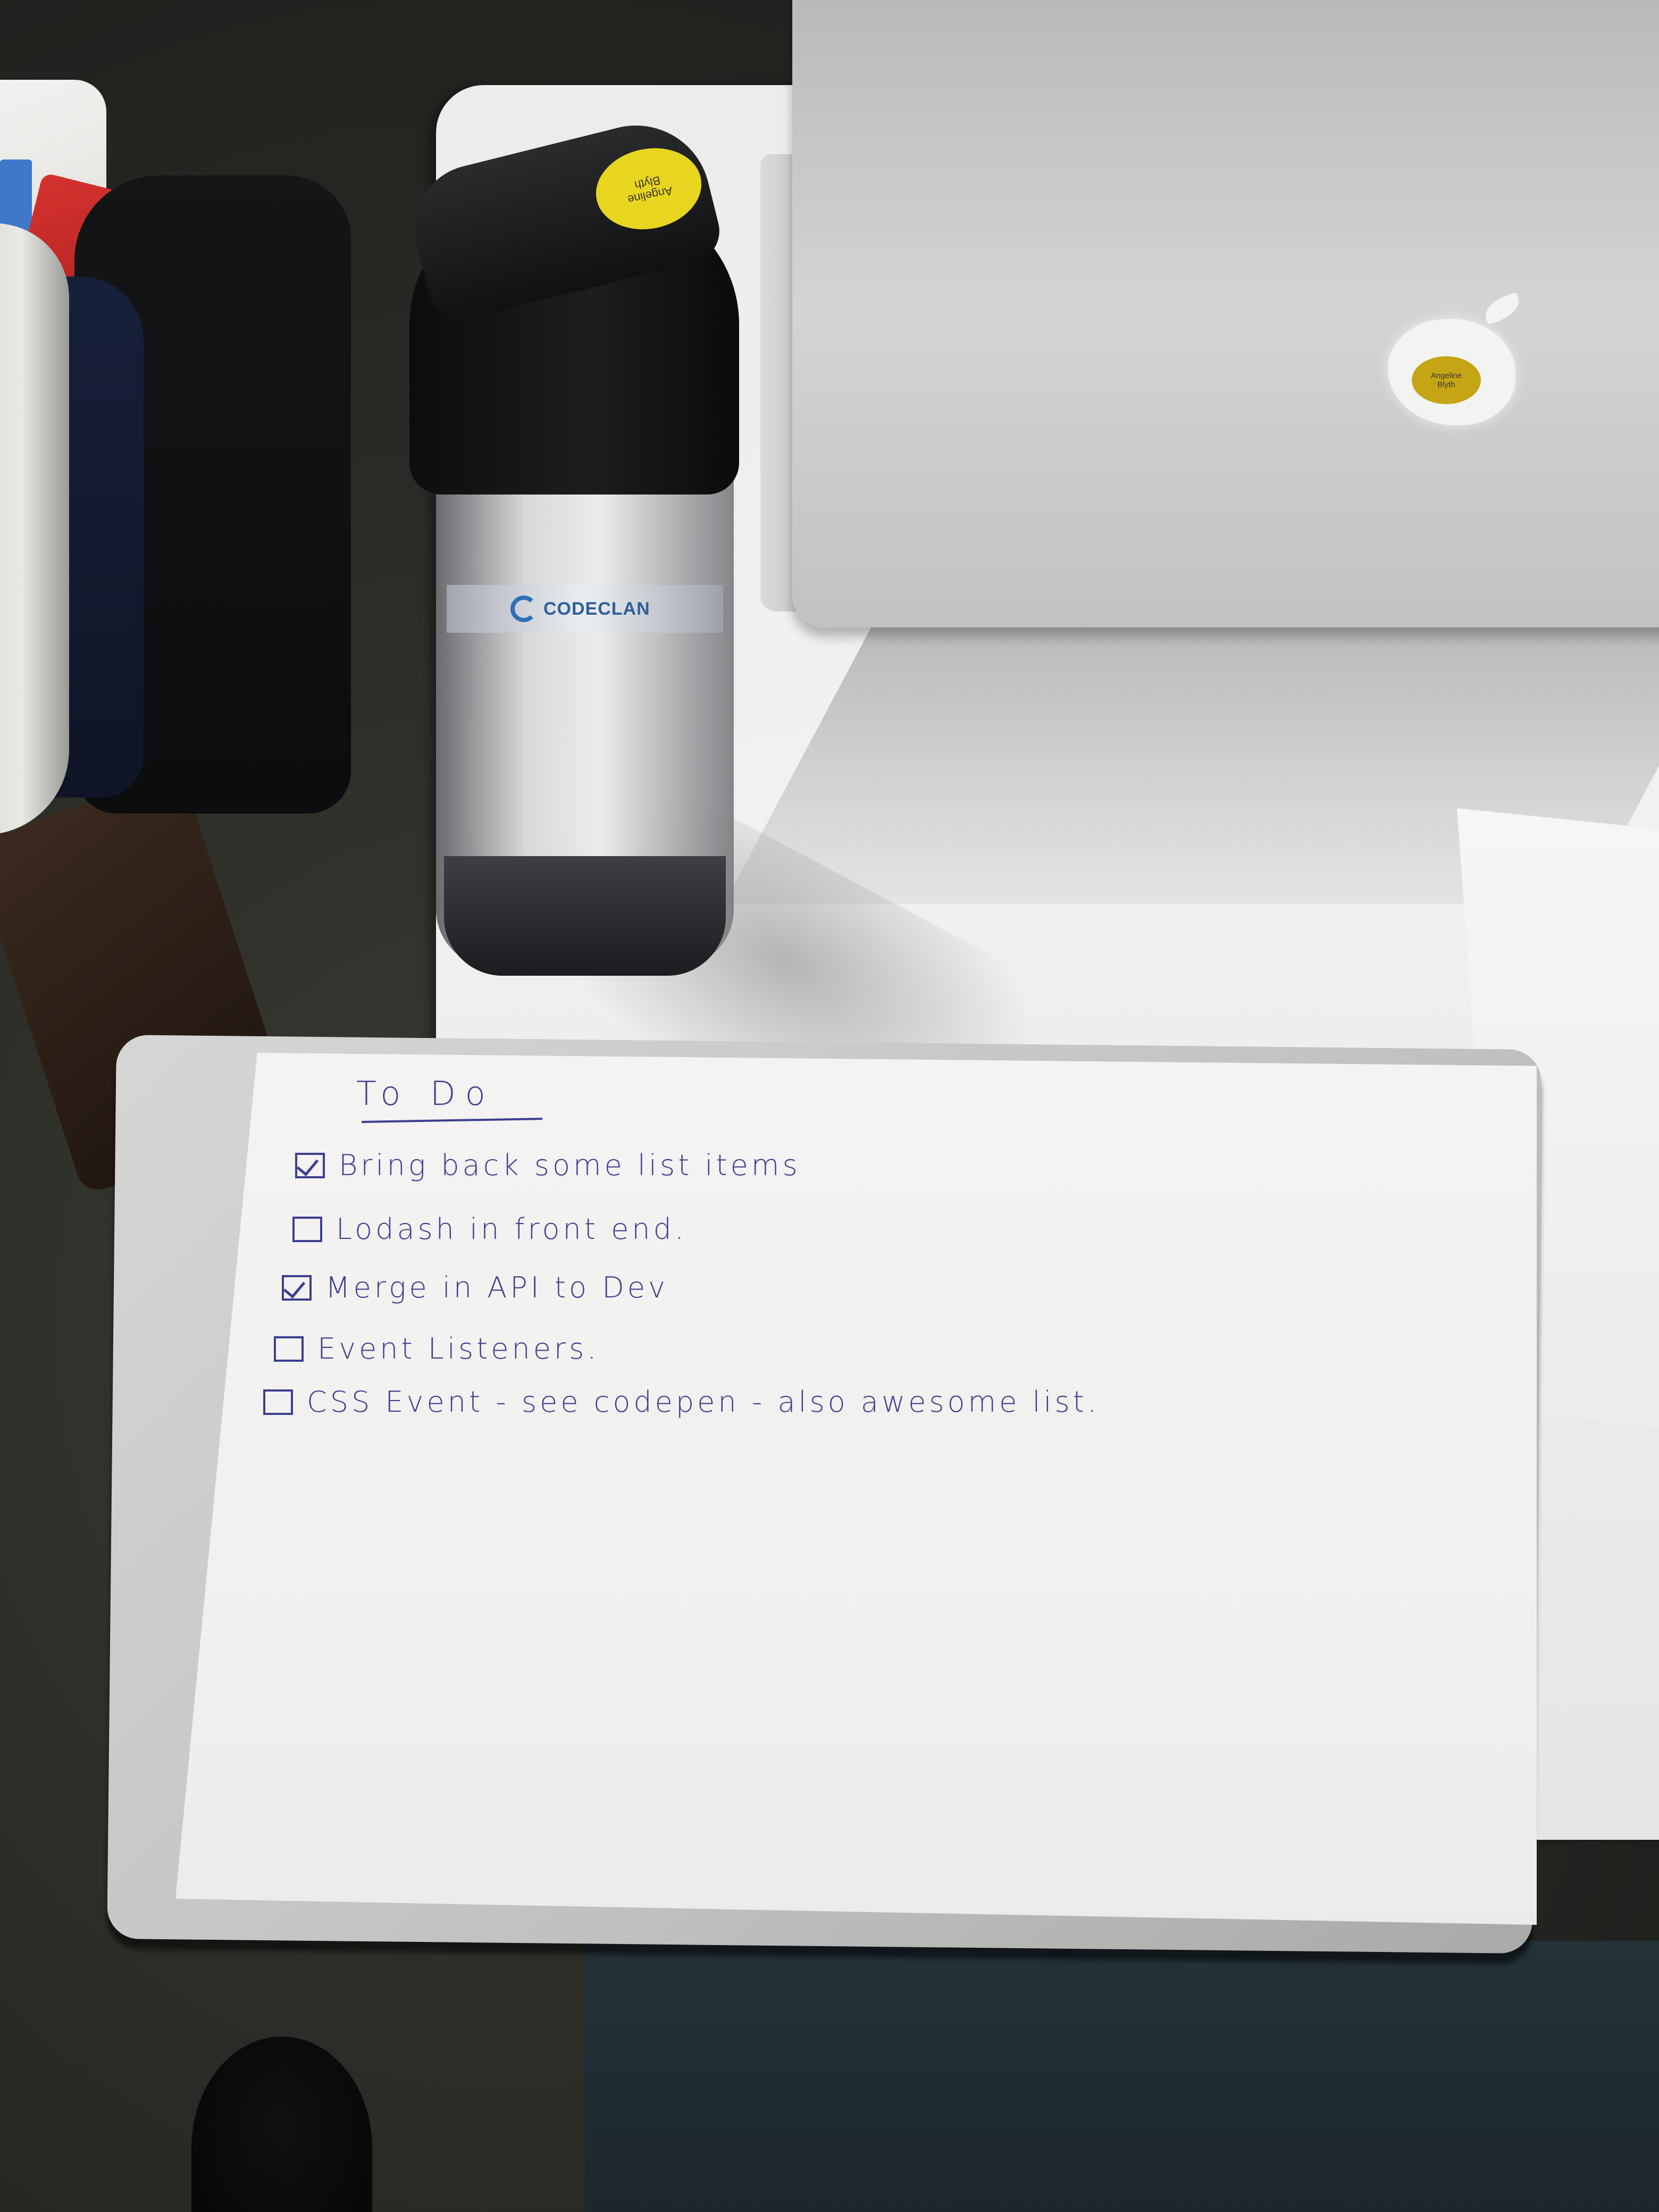 The height and width of the screenshot is (2212, 1659). What do you see at coordinates (452, 1120) in the screenshot?
I see `title-underline` at bounding box center [452, 1120].